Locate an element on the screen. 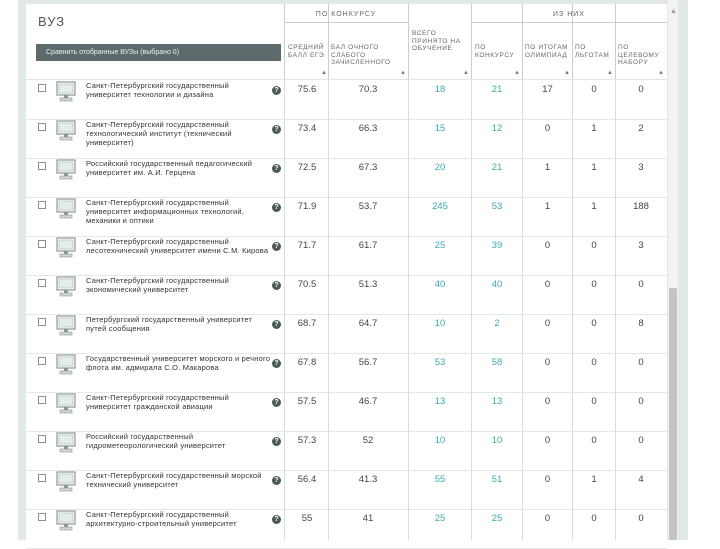  col-header-total-admitted: ВСЕГО ПРИНЯТО НА ОБУЧЕНИЕ is located at coordinates (441, 41).